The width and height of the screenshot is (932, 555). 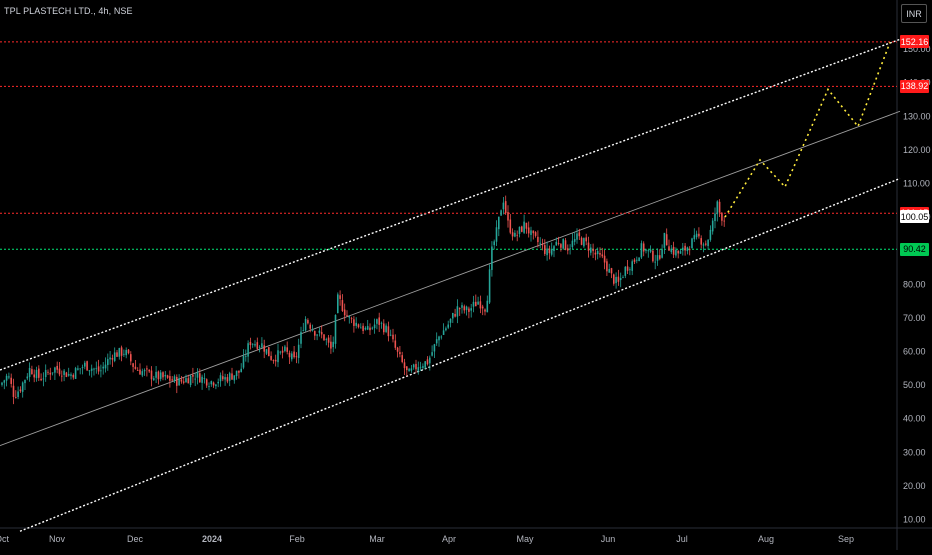 What do you see at coordinates (449, 539) in the screenshot?
I see `time-axis-label: Apr` at bounding box center [449, 539].